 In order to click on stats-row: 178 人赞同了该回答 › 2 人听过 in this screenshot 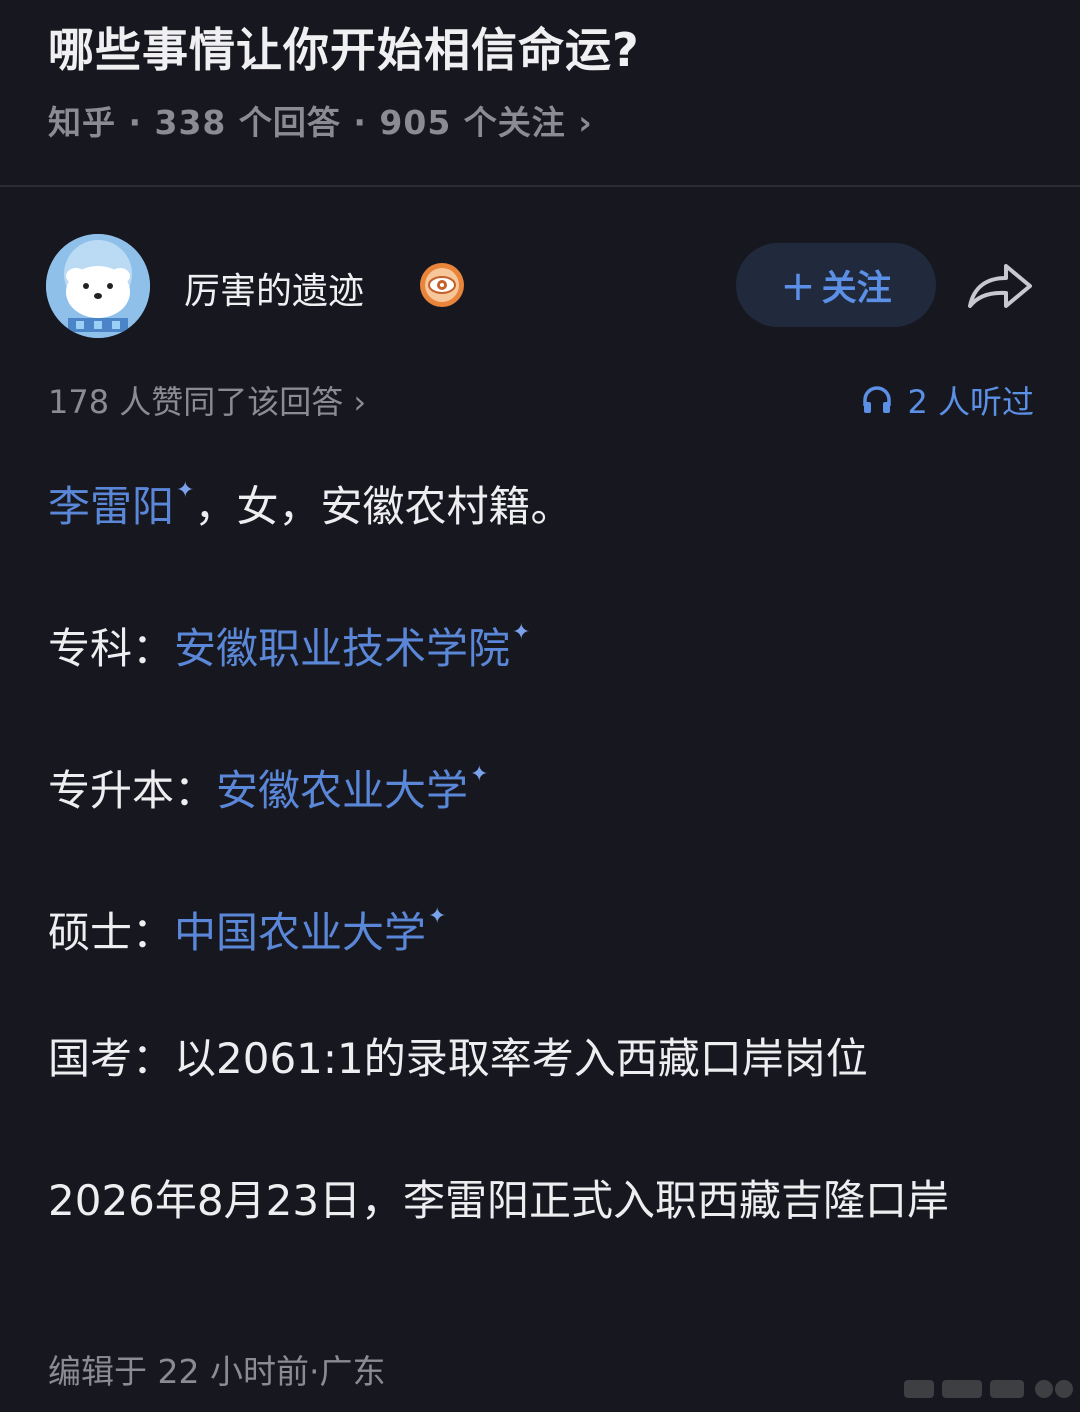, I will do `click(540, 400)`.